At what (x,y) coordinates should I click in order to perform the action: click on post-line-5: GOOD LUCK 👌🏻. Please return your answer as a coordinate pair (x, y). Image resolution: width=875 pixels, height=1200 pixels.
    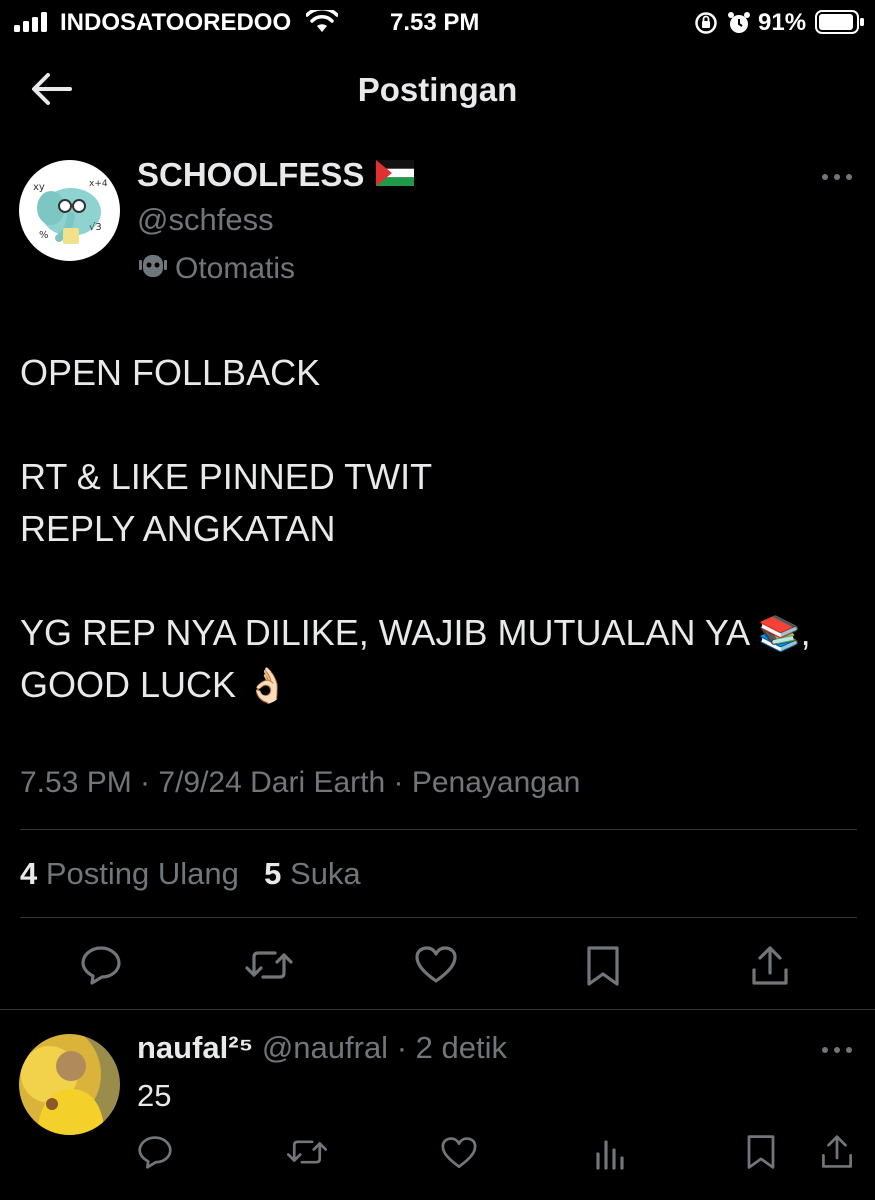
    Looking at the image, I should click on (154, 685).